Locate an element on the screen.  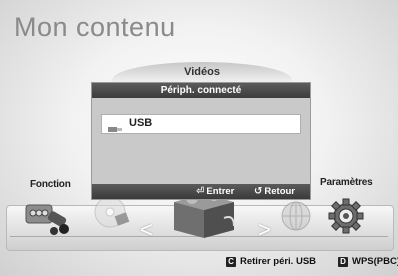
enter-icon: ⏎ is located at coordinates (200, 191).